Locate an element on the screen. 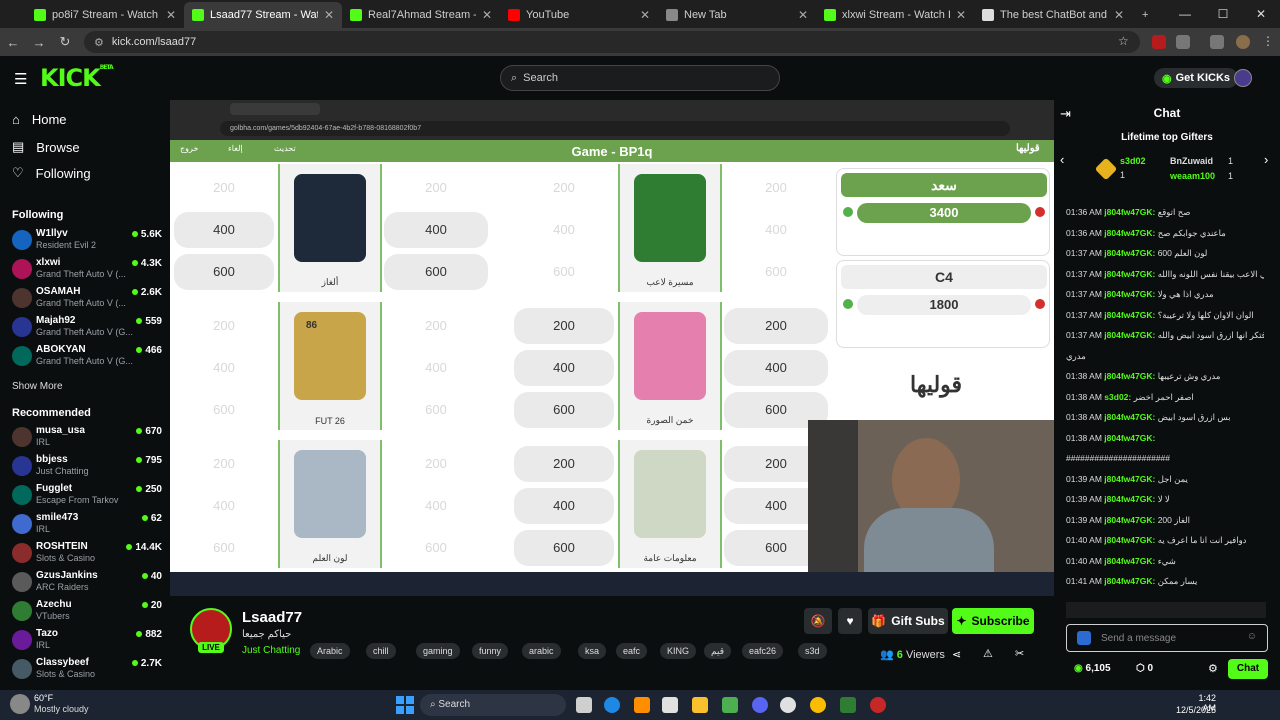  profile-avatar is located at coordinates (1243, 42).